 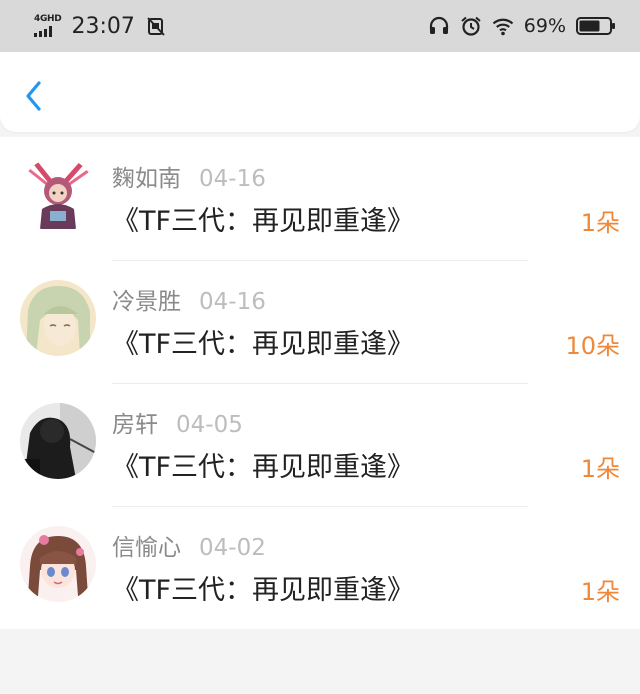 What do you see at coordinates (232, 548) in the screenshot?
I see `row-date: 04-02` at bounding box center [232, 548].